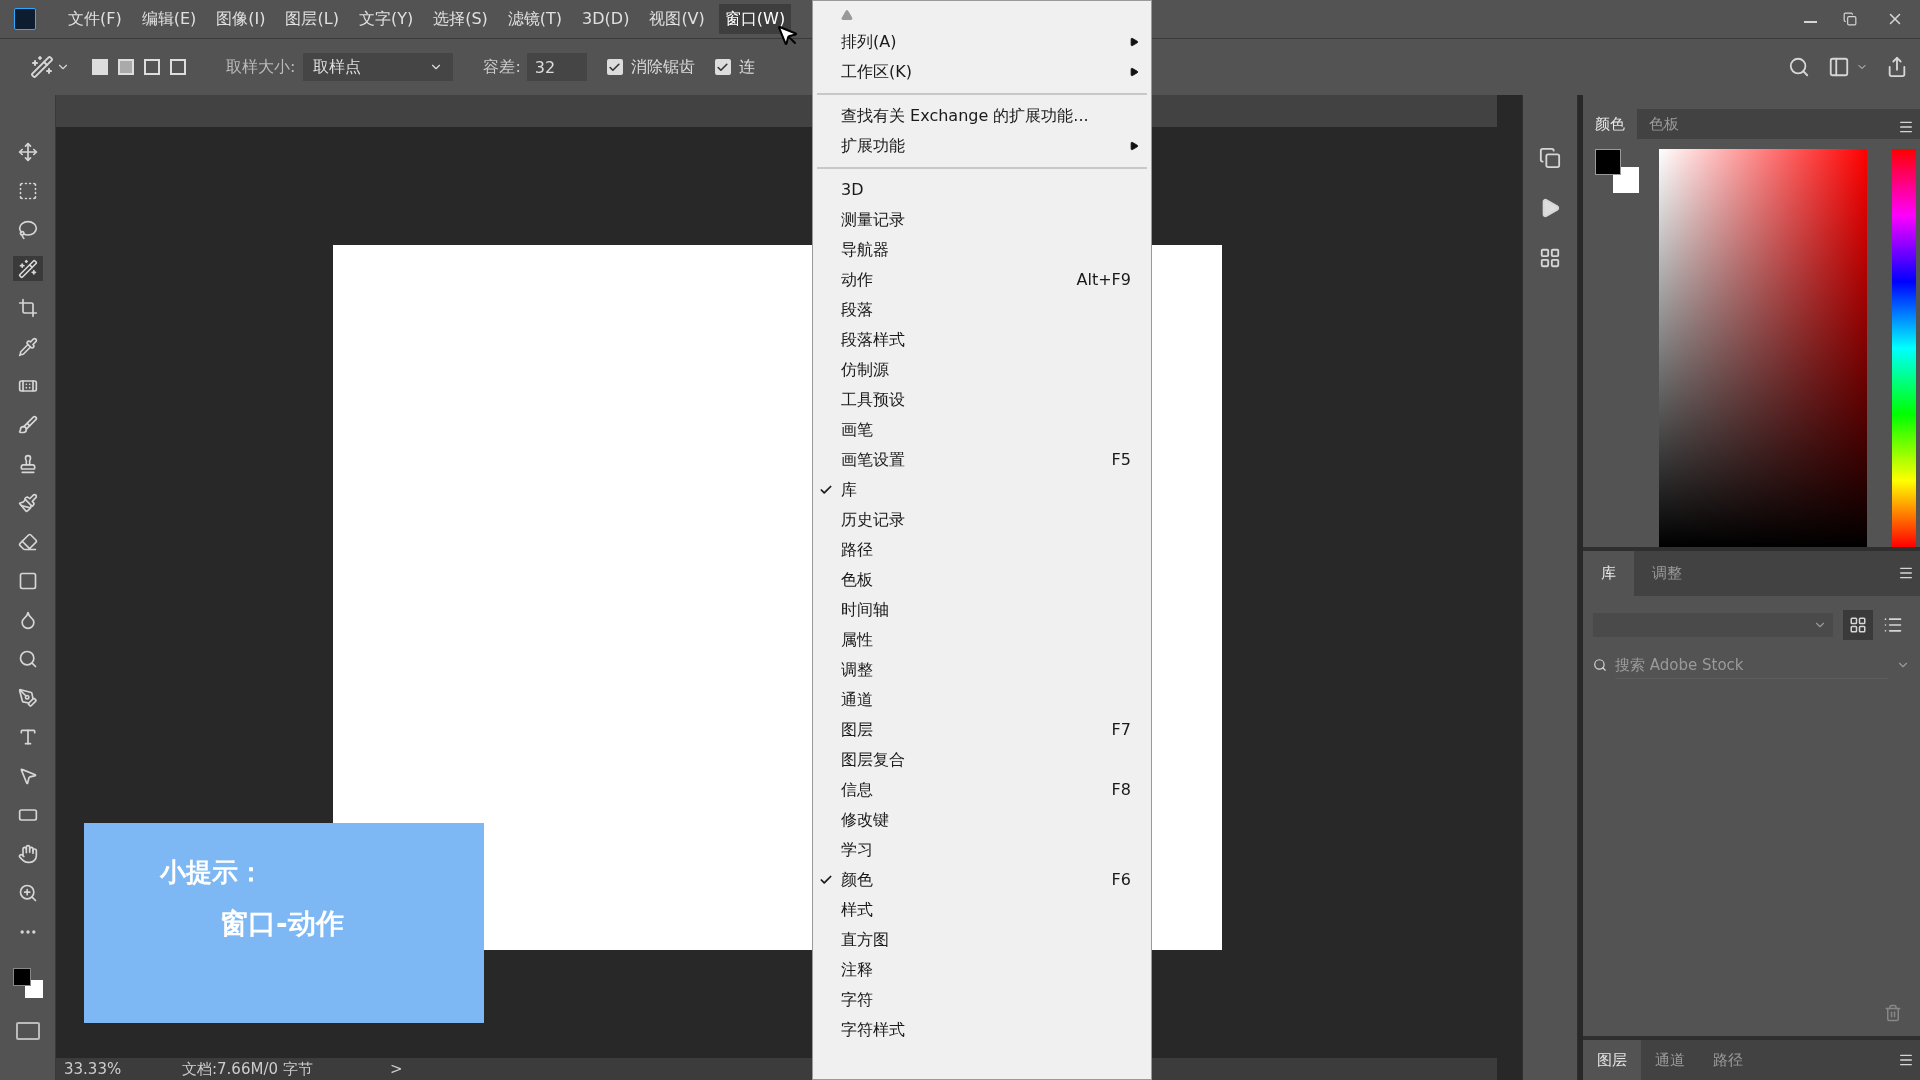 The image size is (1920, 1080). What do you see at coordinates (982, 820) in the screenshot?
I see `menu-option: 修改键` at bounding box center [982, 820].